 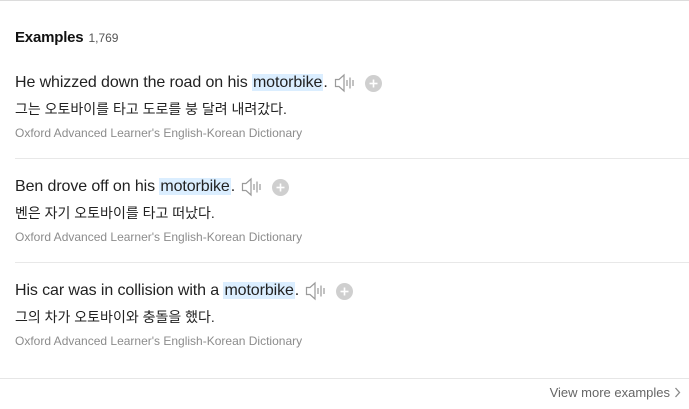 I want to click on examples-title: Examples, so click(x=49, y=37).